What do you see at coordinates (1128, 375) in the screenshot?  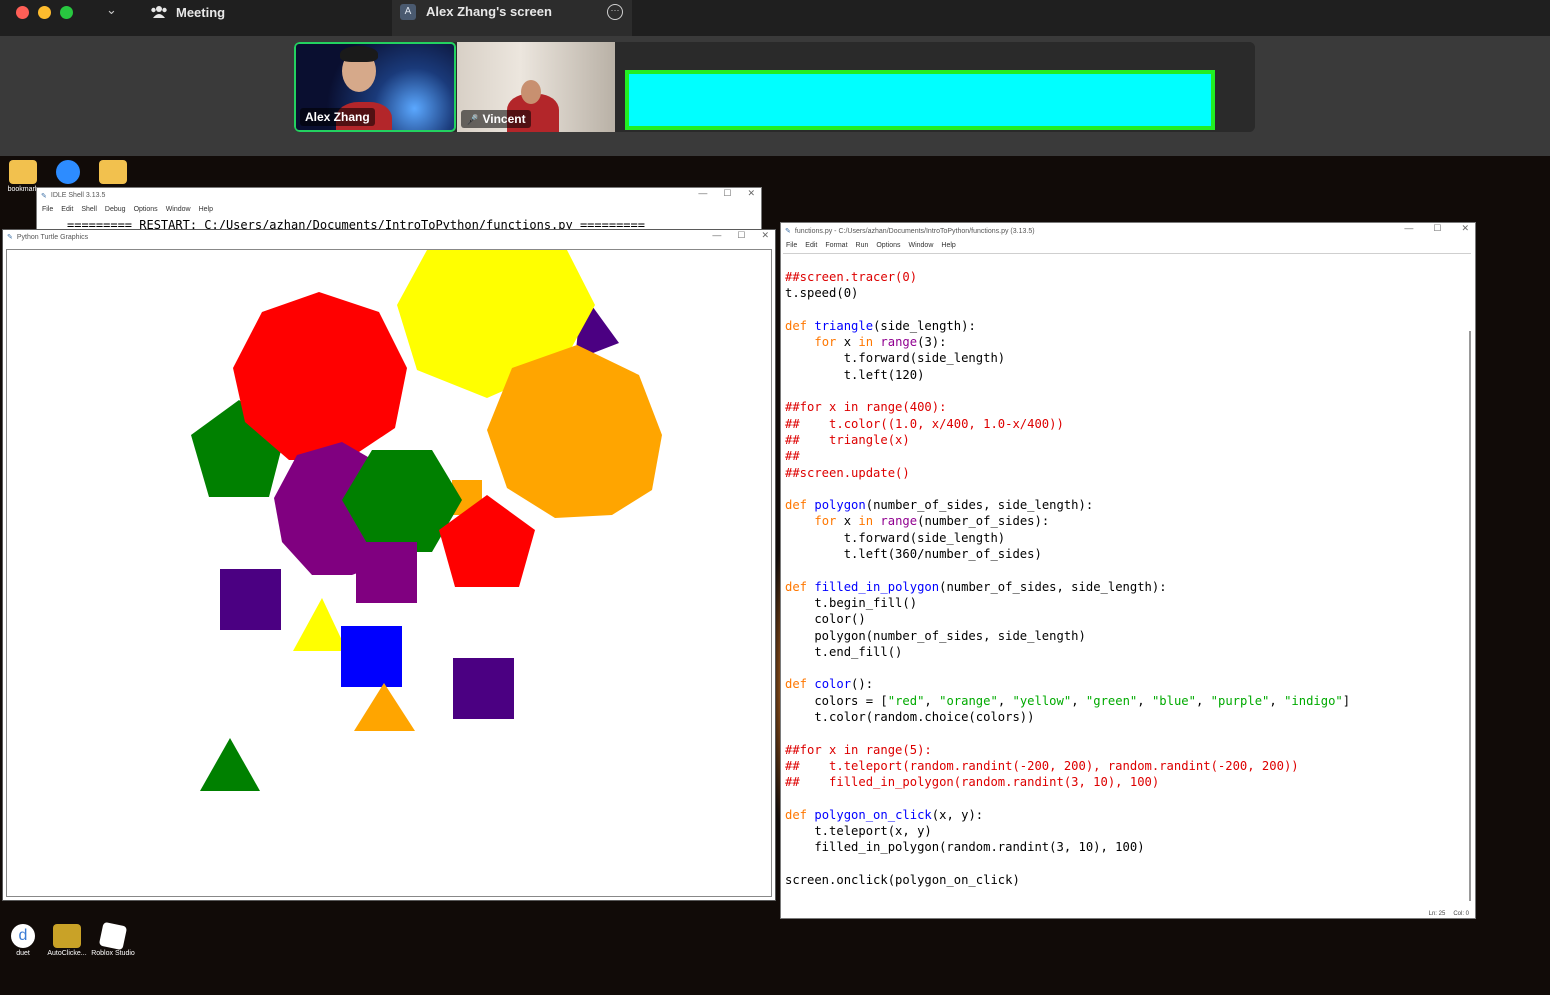 I see `code-line: t.left(120)` at bounding box center [1128, 375].